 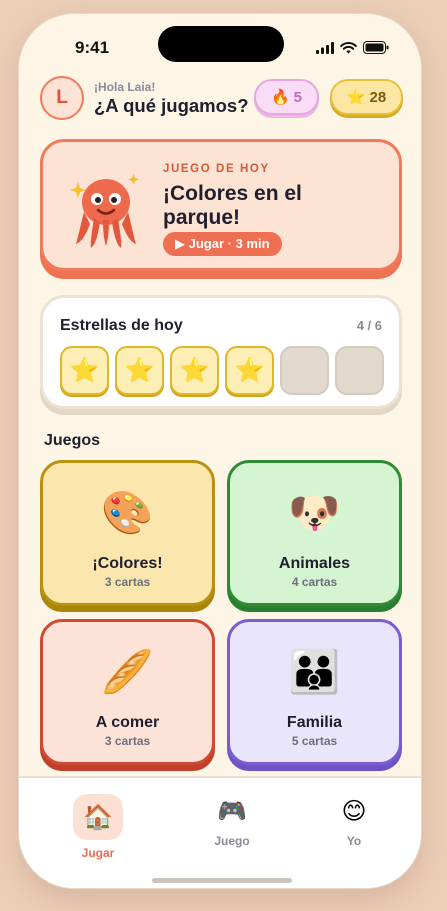 I want to click on stars-progress: 4 / 6, so click(x=369, y=325).